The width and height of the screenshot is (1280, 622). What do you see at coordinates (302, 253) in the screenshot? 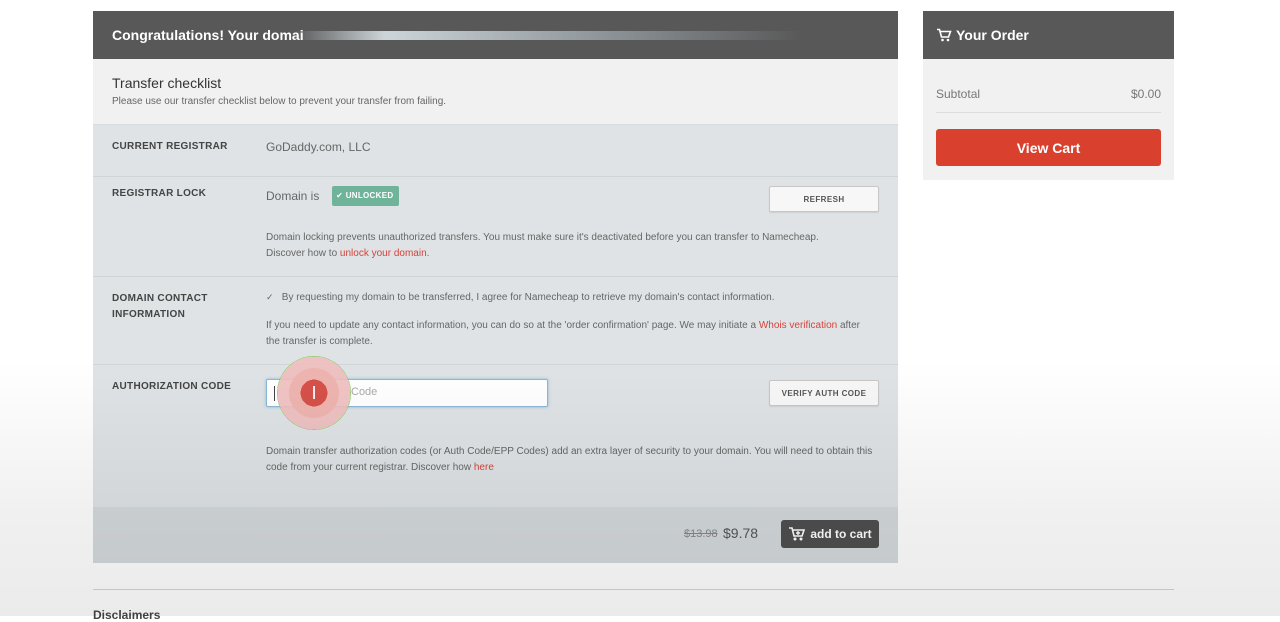
I see `lock-discover-text: Discover how to` at bounding box center [302, 253].